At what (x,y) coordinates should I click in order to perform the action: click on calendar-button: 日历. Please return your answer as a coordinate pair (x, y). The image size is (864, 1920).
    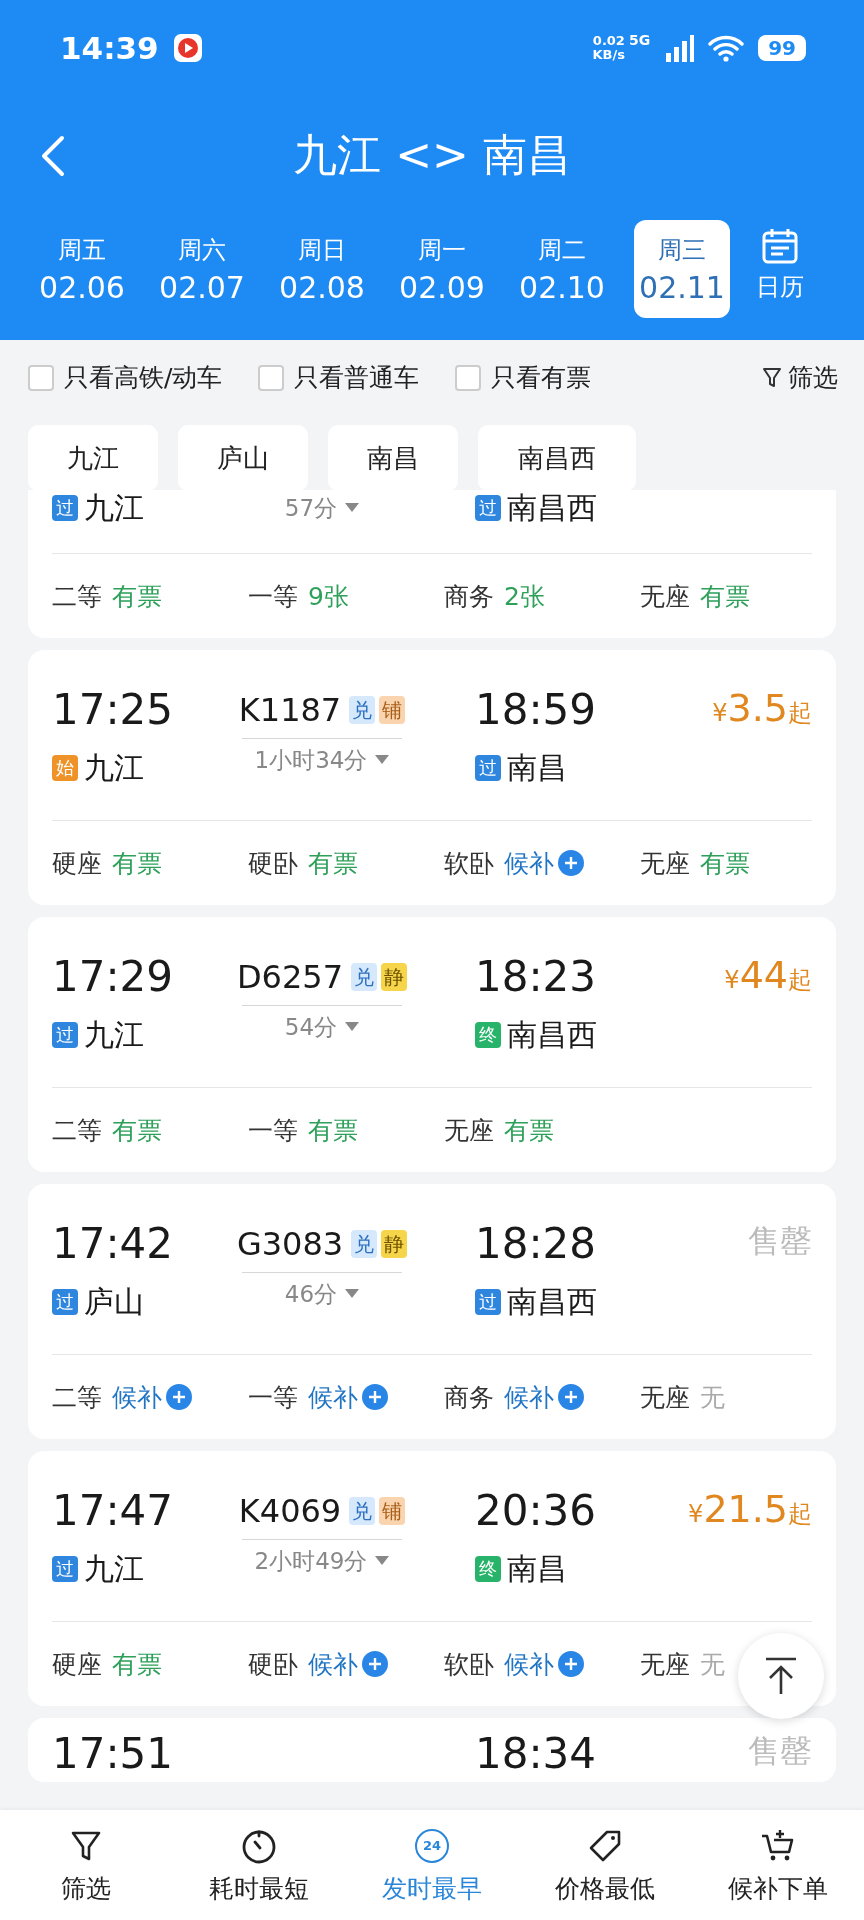
    Looking at the image, I should click on (780, 265).